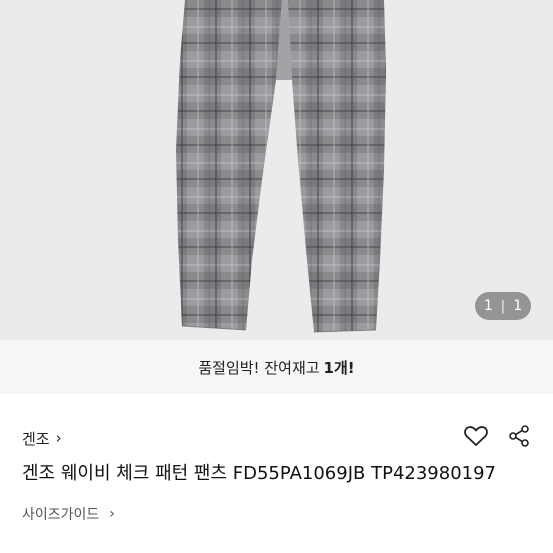  Describe the element at coordinates (497, 438) in the screenshot. I see `product-actions` at that location.